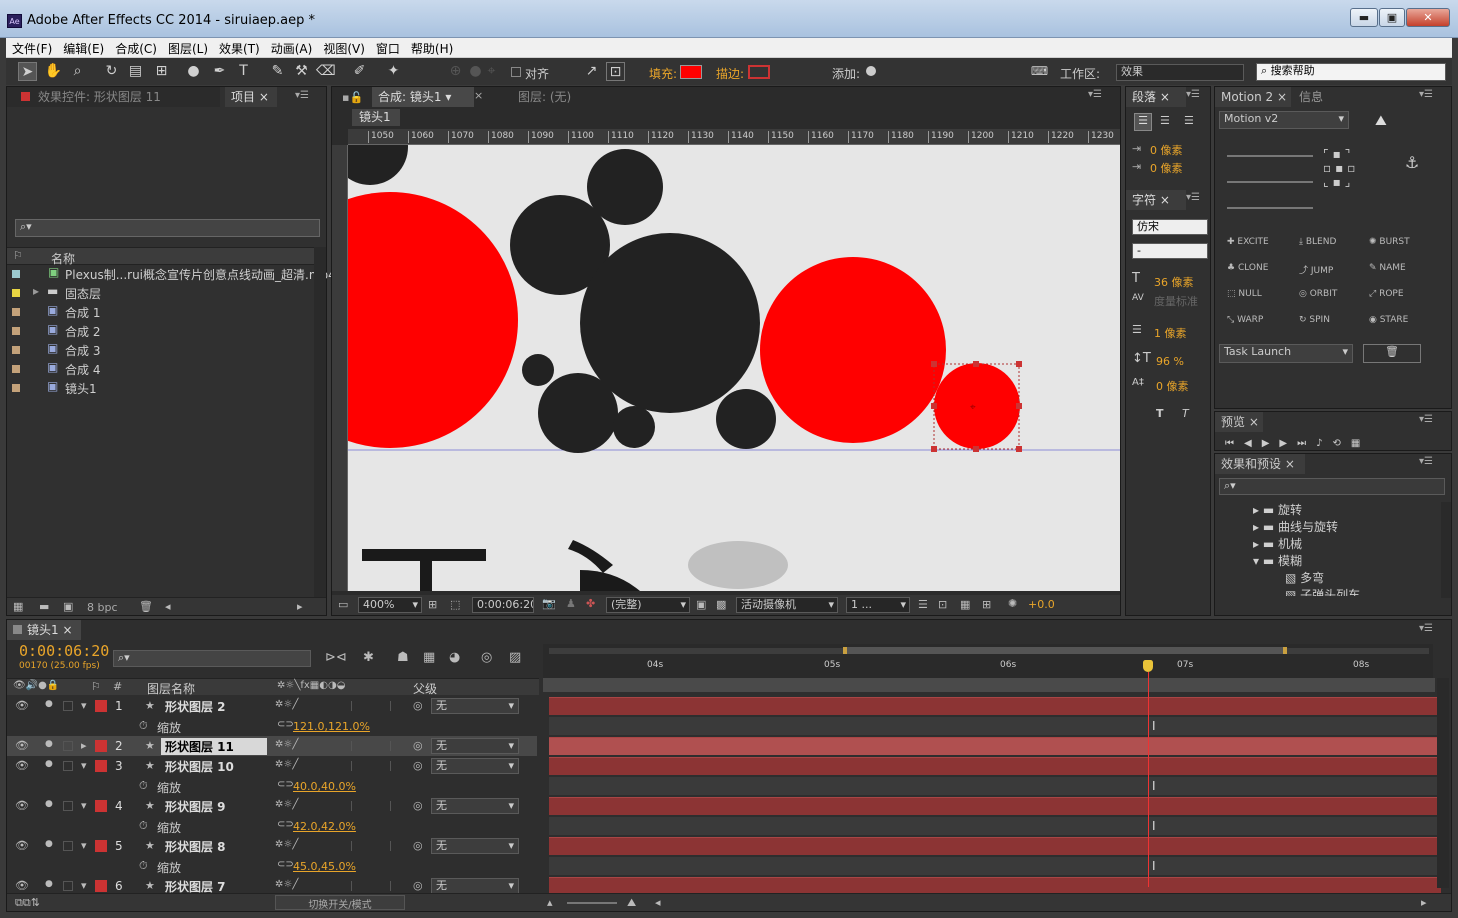 This screenshot has height=918, width=1458. What do you see at coordinates (27, 903) in the screenshot?
I see `footer-toggle-icon: ⧉⧉⇅` at bounding box center [27, 903].